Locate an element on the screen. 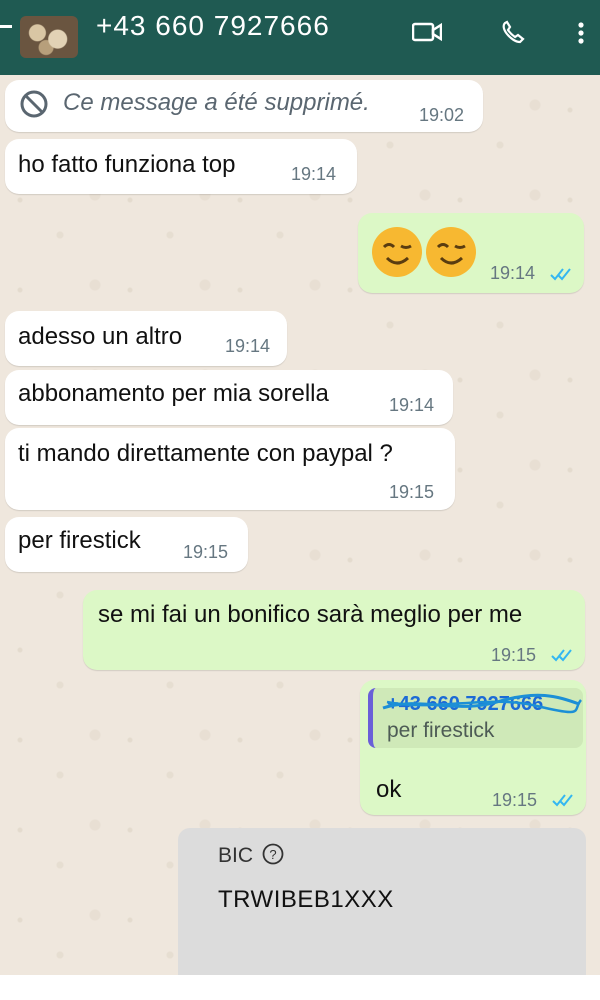 Image resolution: width=600 pixels, height=1000 pixels. back-arrow-icon is located at coordinates (6, 26).